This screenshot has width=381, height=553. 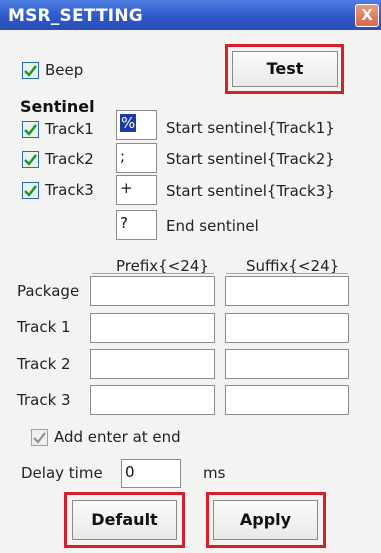 What do you see at coordinates (136, 158) in the screenshot?
I see `track2-start-sentinel-input: ;` at bounding box center [136, 158].